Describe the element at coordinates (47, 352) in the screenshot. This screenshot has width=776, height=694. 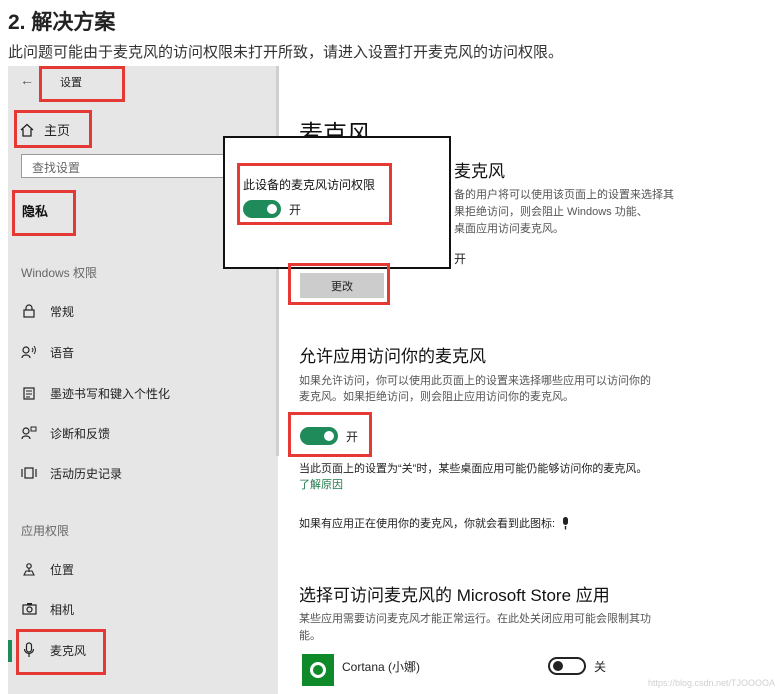
I see `sidebar-item-speech: 语音` at that location.